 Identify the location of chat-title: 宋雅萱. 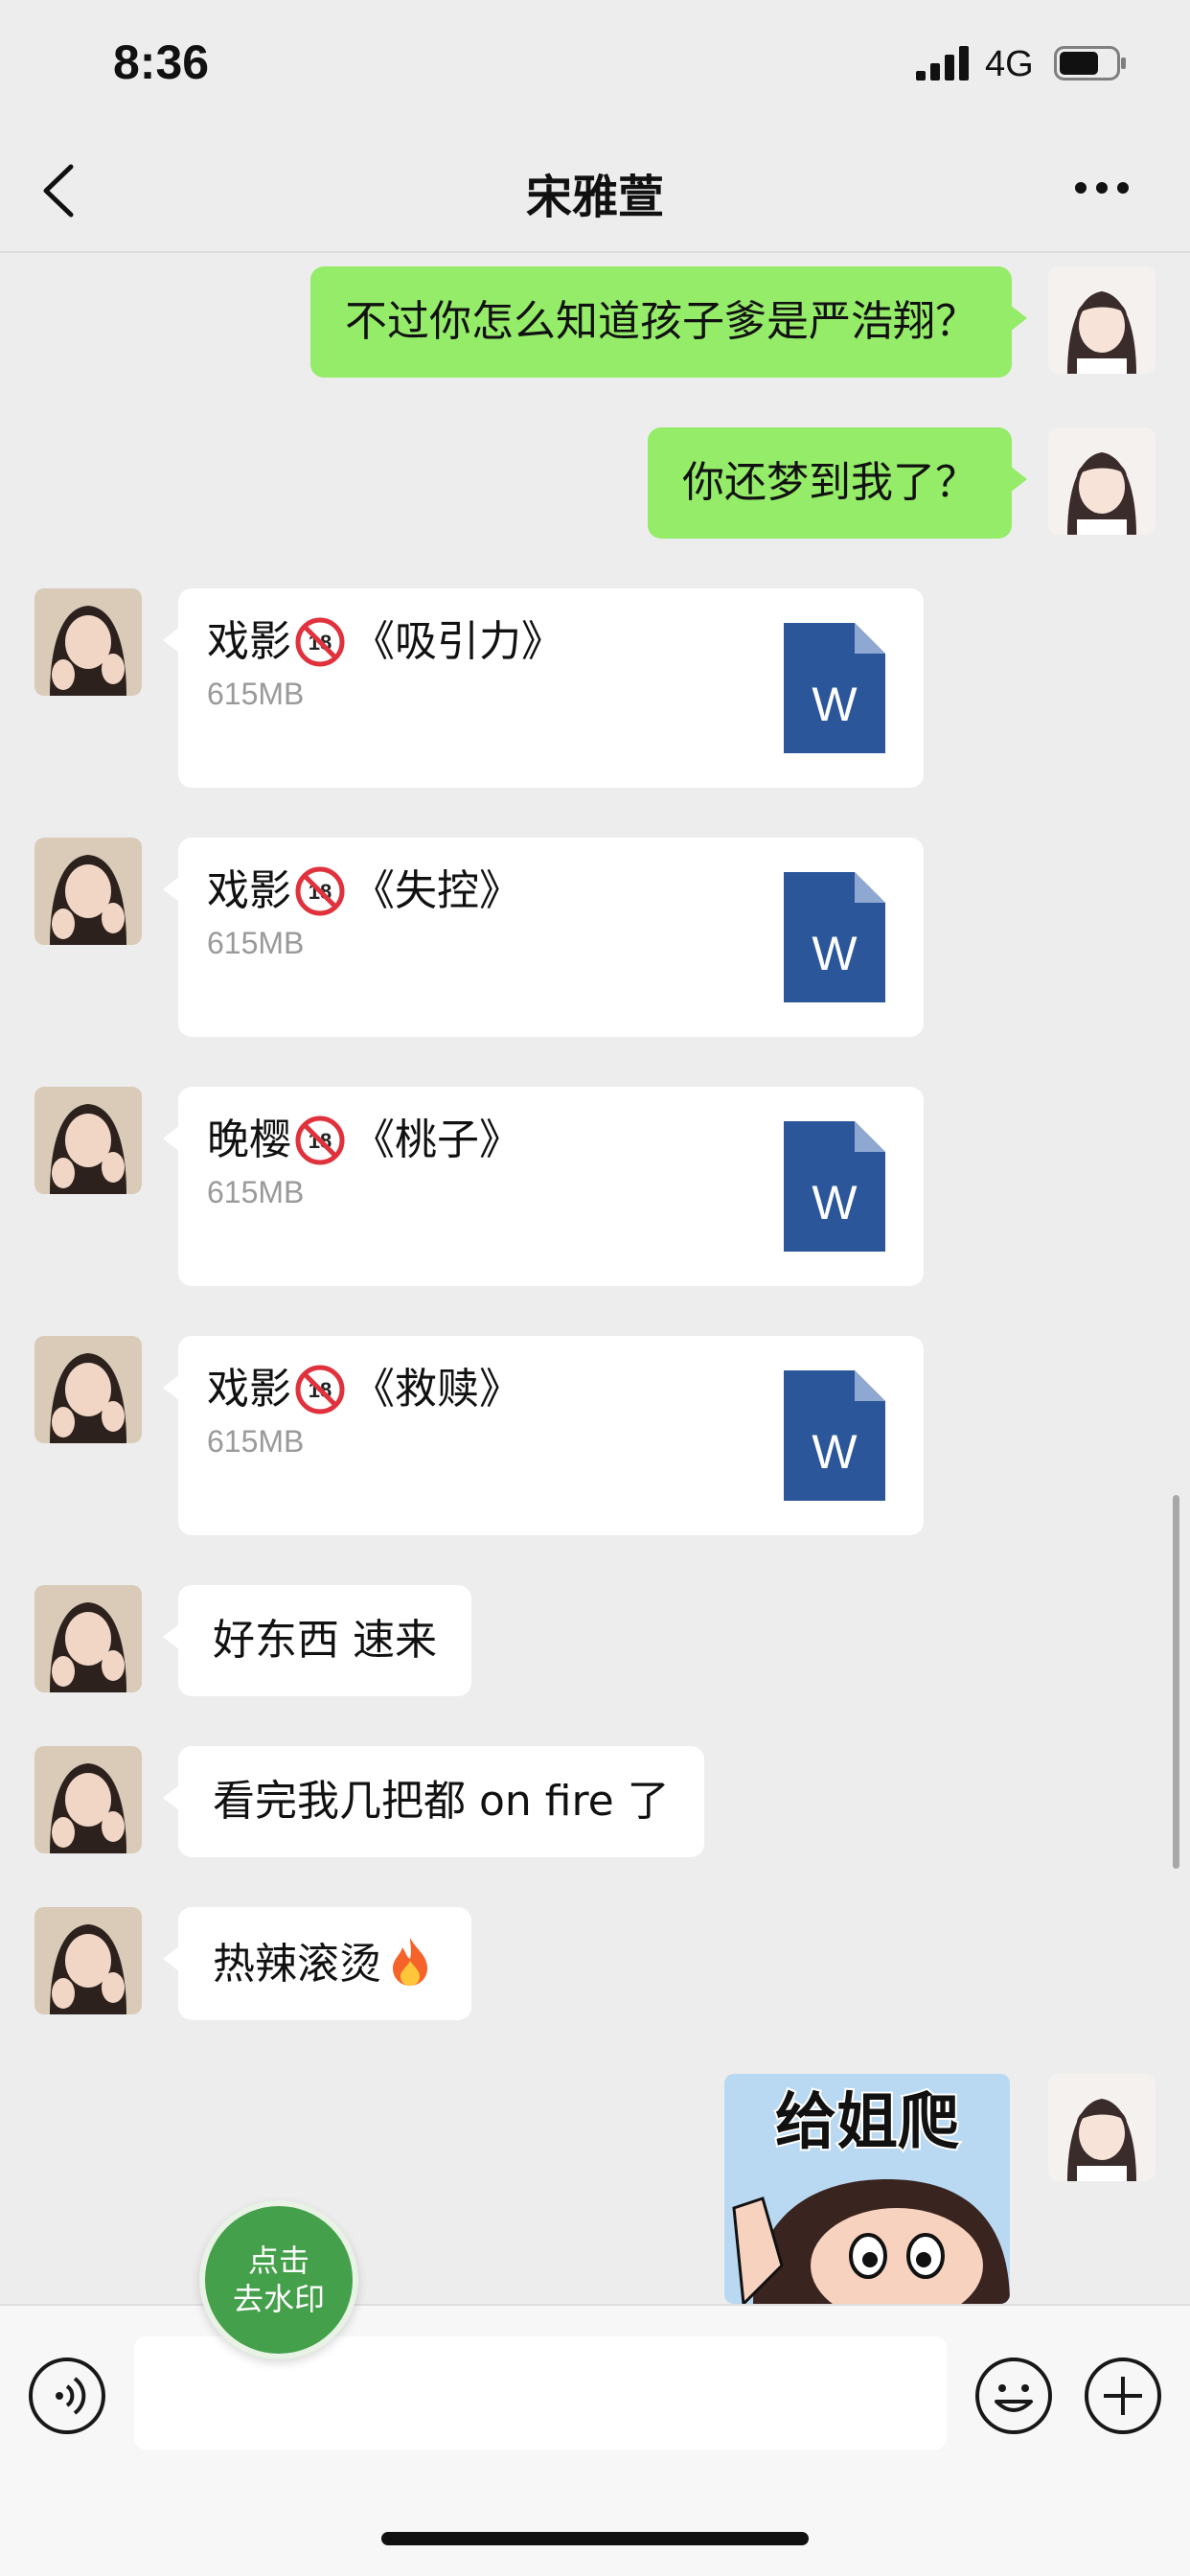
(594, 197).